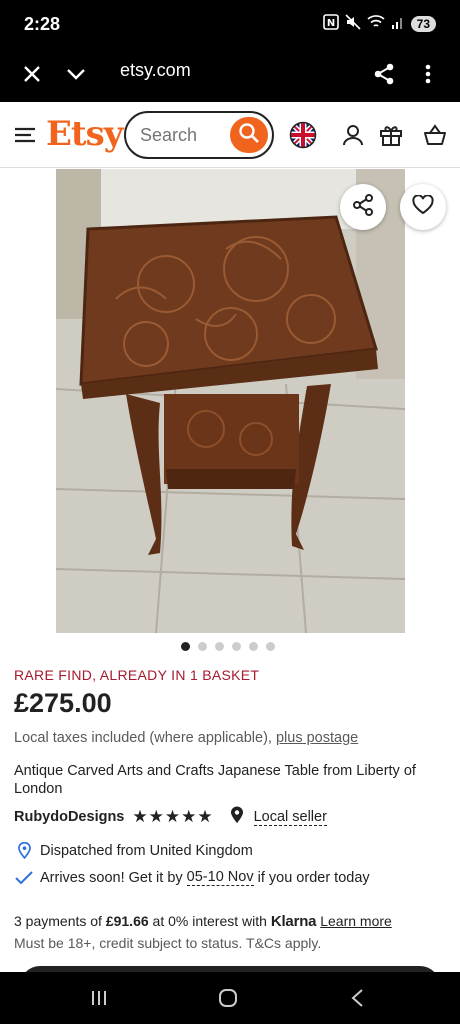  I want to click on more-vertical-icon, so click(428, 74).